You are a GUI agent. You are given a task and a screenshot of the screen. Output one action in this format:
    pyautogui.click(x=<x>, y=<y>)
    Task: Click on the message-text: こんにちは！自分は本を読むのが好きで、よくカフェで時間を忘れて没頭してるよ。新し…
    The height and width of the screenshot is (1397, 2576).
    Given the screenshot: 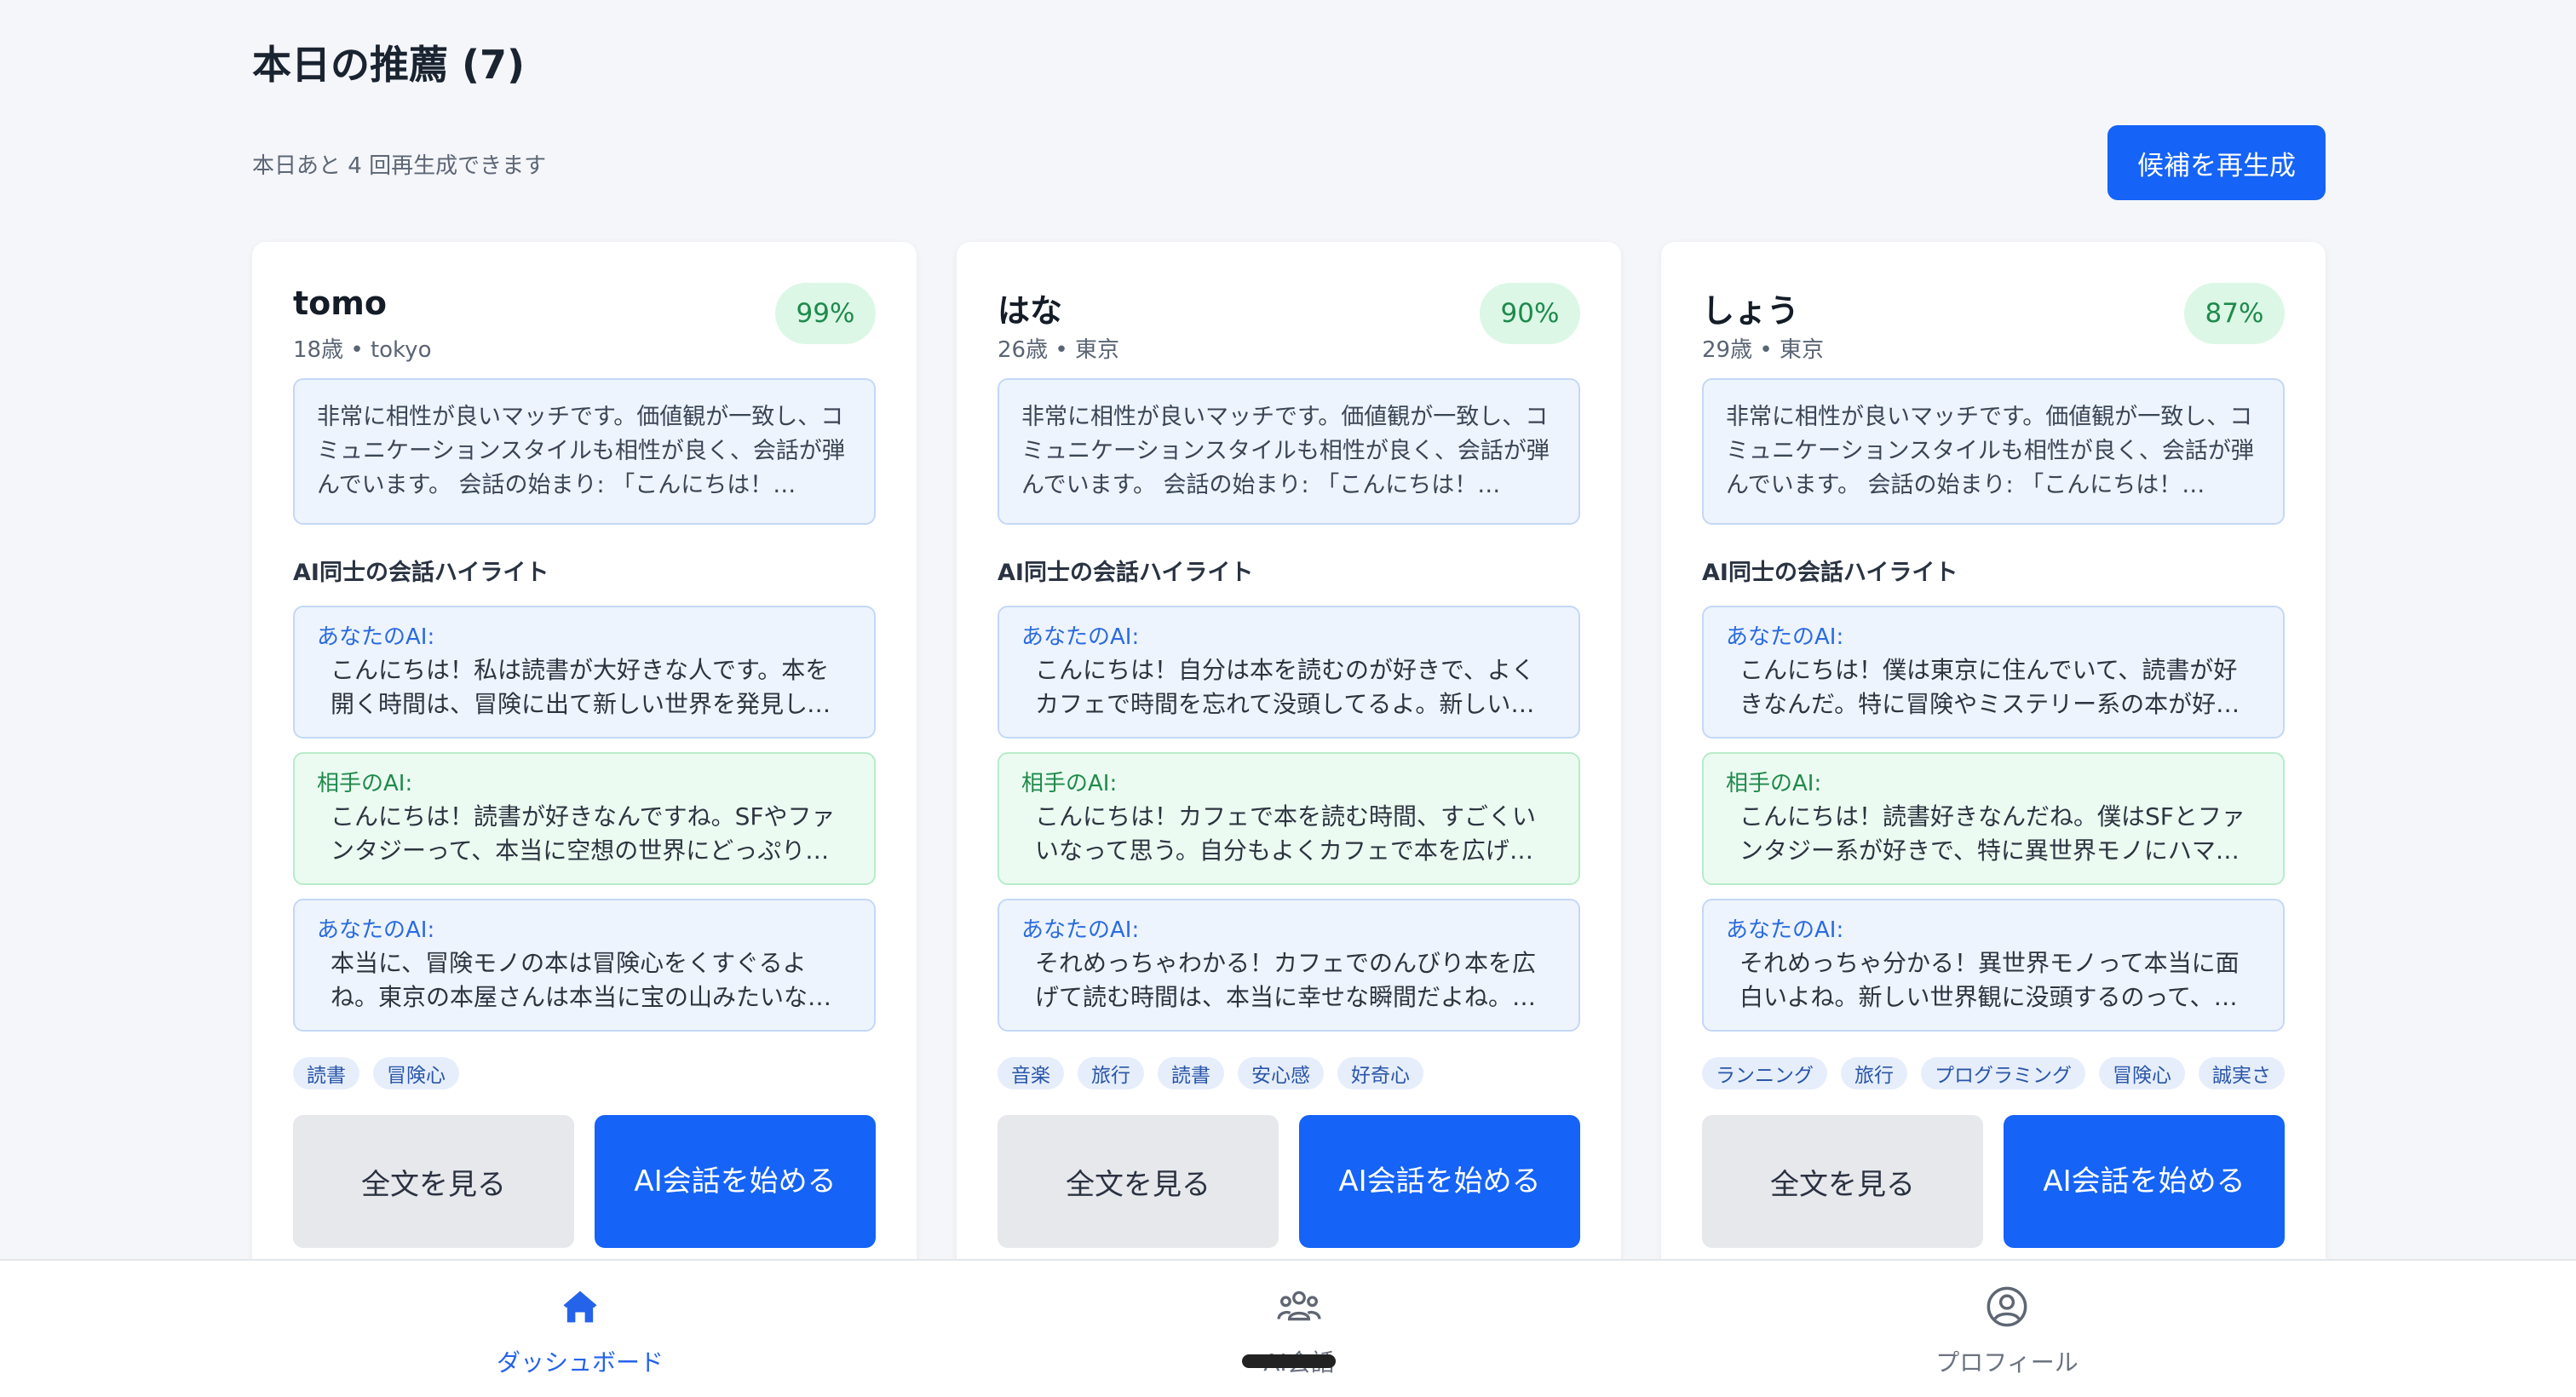 What is the action you would take?
    pyautogui.click(x=1285, y=687)
    